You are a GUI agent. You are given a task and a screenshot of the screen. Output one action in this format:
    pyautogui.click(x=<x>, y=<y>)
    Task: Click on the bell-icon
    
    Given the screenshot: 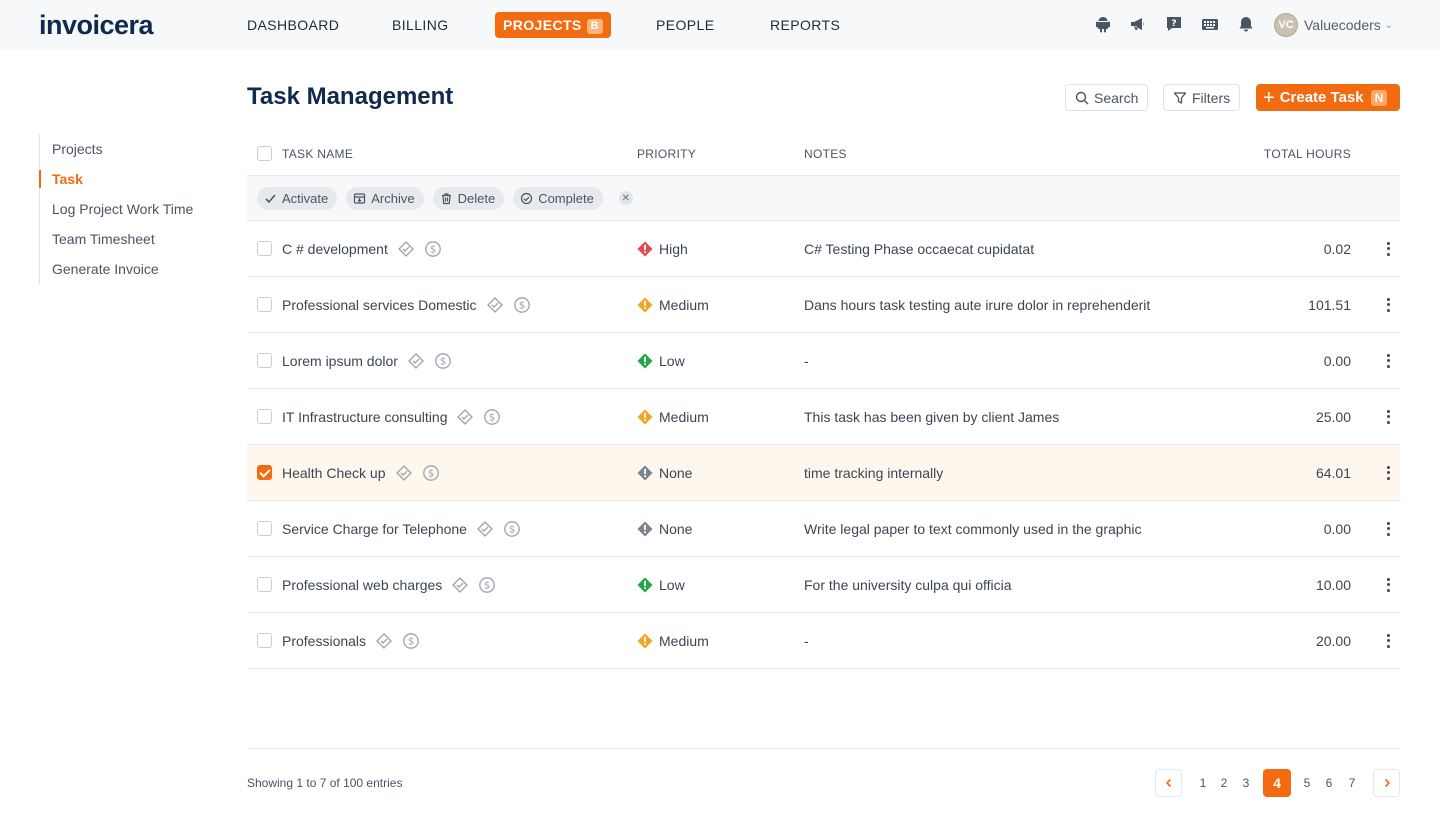 What is the action you would take?
    pyautogui.click(x=1246, y=24)
    